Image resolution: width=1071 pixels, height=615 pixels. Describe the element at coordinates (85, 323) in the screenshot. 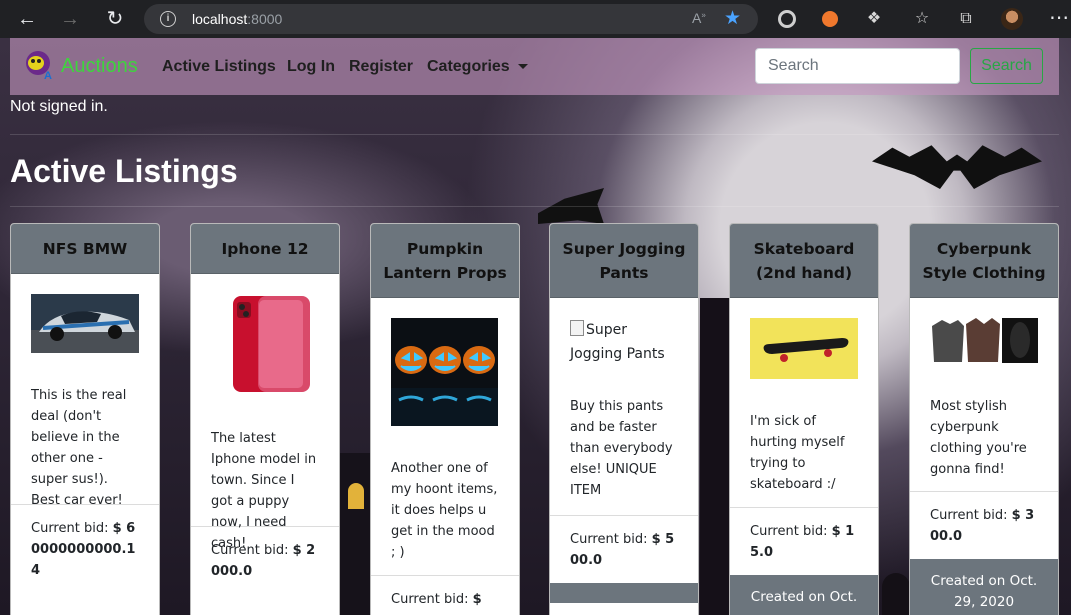

I see `car-image` at that location.